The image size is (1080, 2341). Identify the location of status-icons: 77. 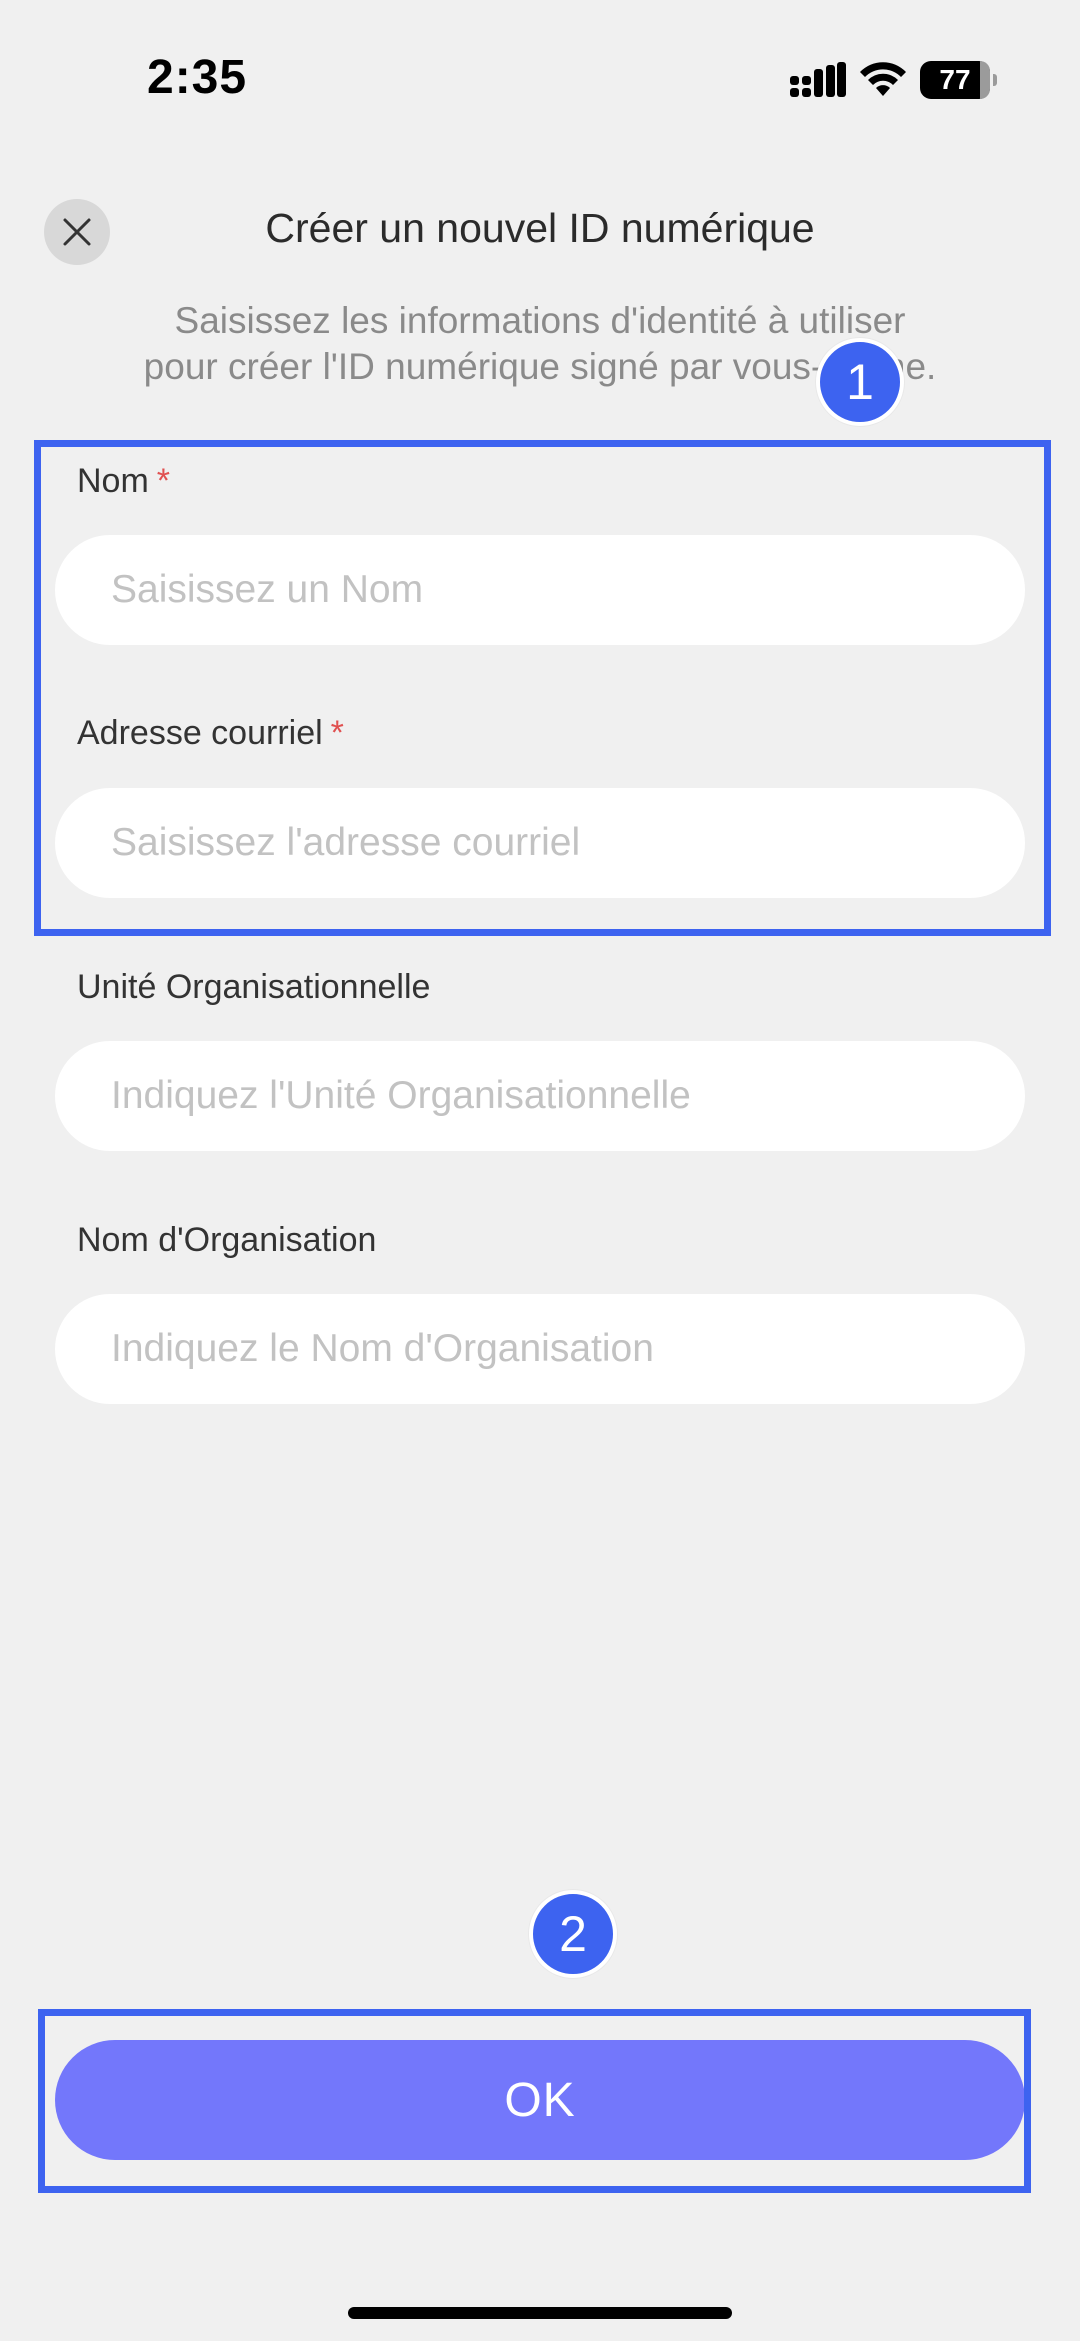
(893, 80).